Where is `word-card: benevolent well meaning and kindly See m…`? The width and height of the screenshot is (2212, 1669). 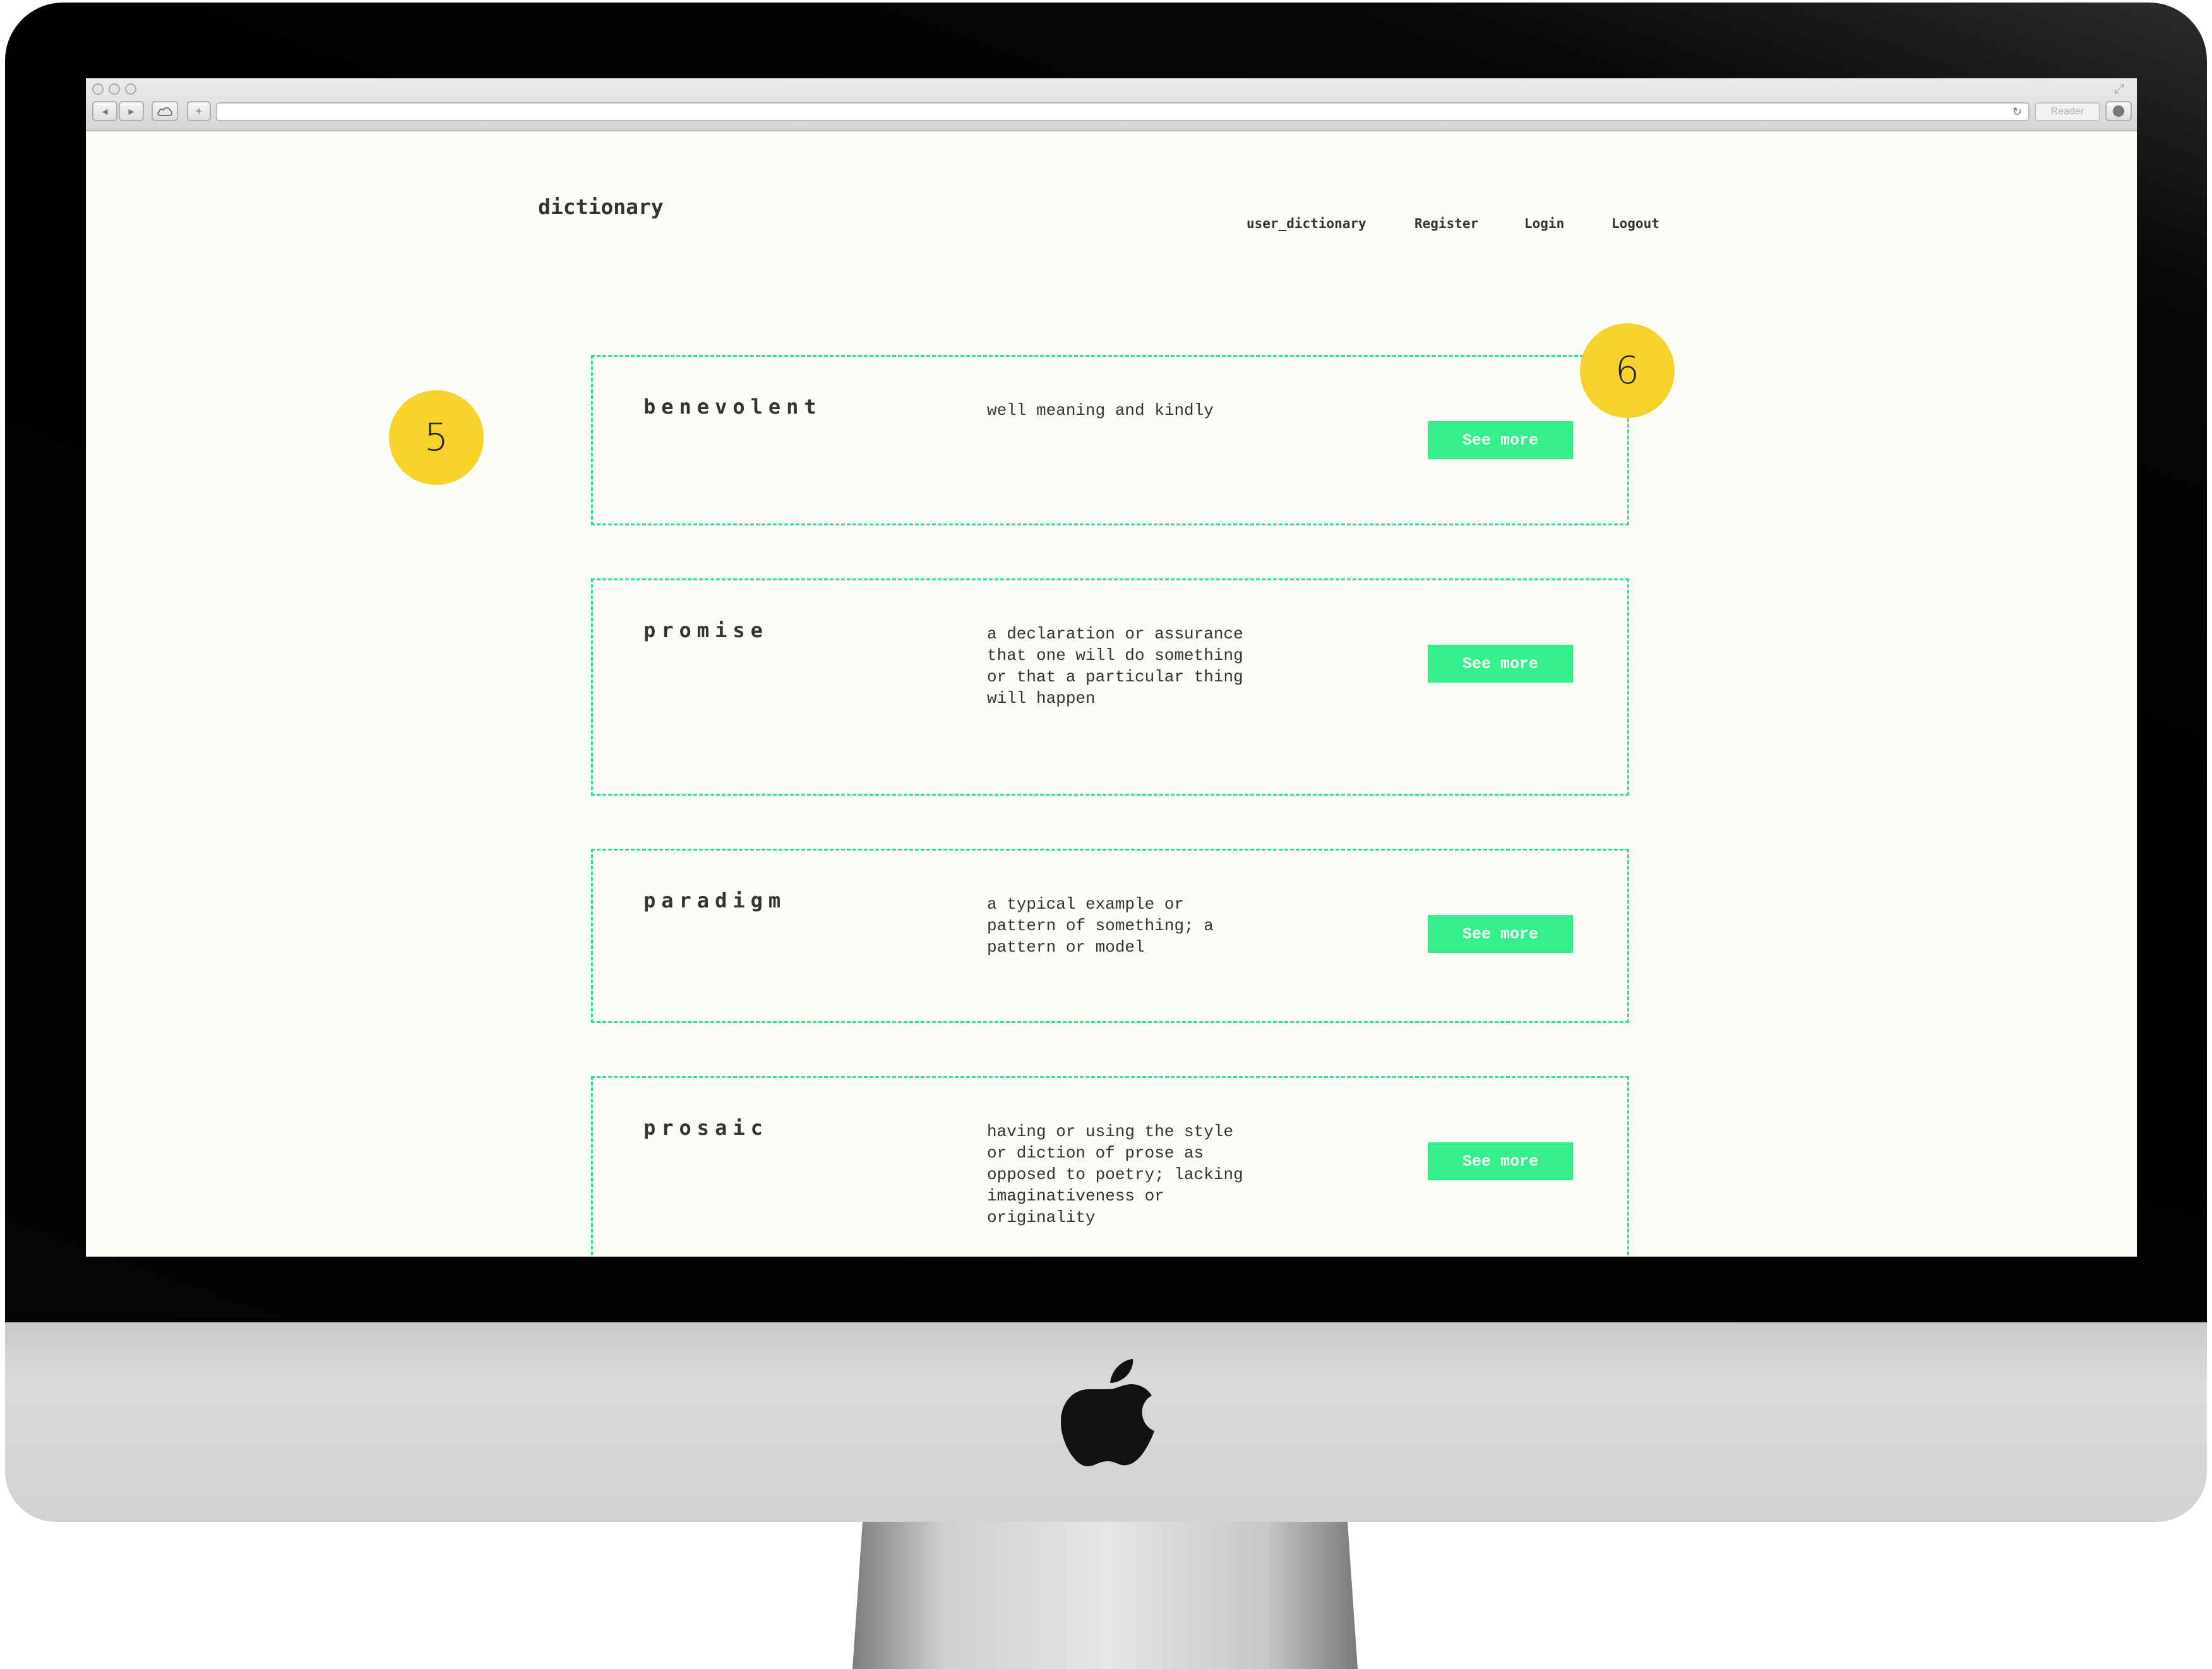 word-card: benevolent well meaning and kindly See m… is located at coordinates (1110, 440).